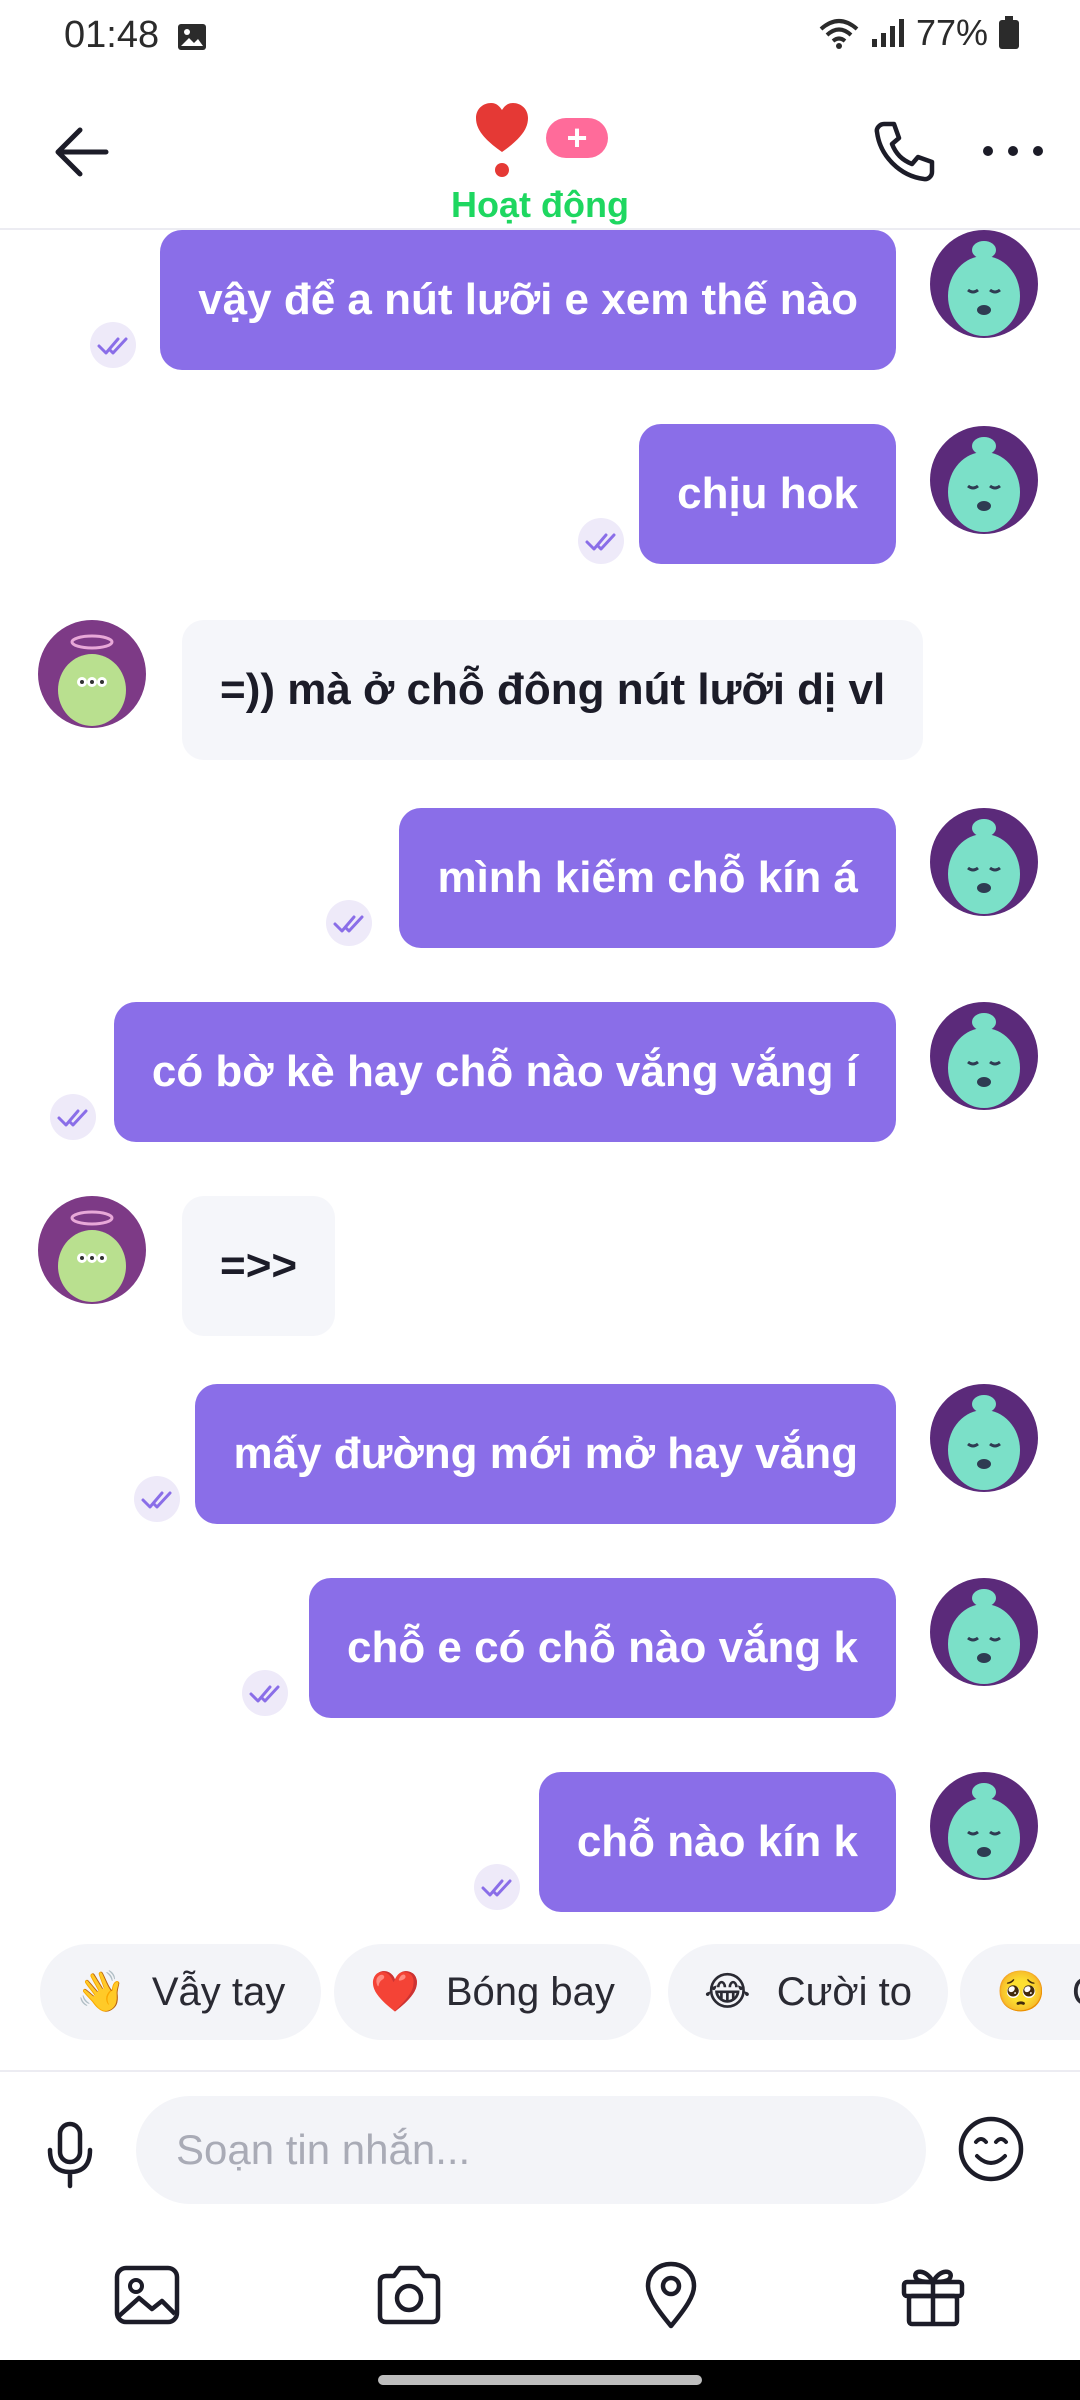  What do you see at coordinates (1009, 32) in the screenshot?
I see `battery-icon` at bounding box center [1009, 32].